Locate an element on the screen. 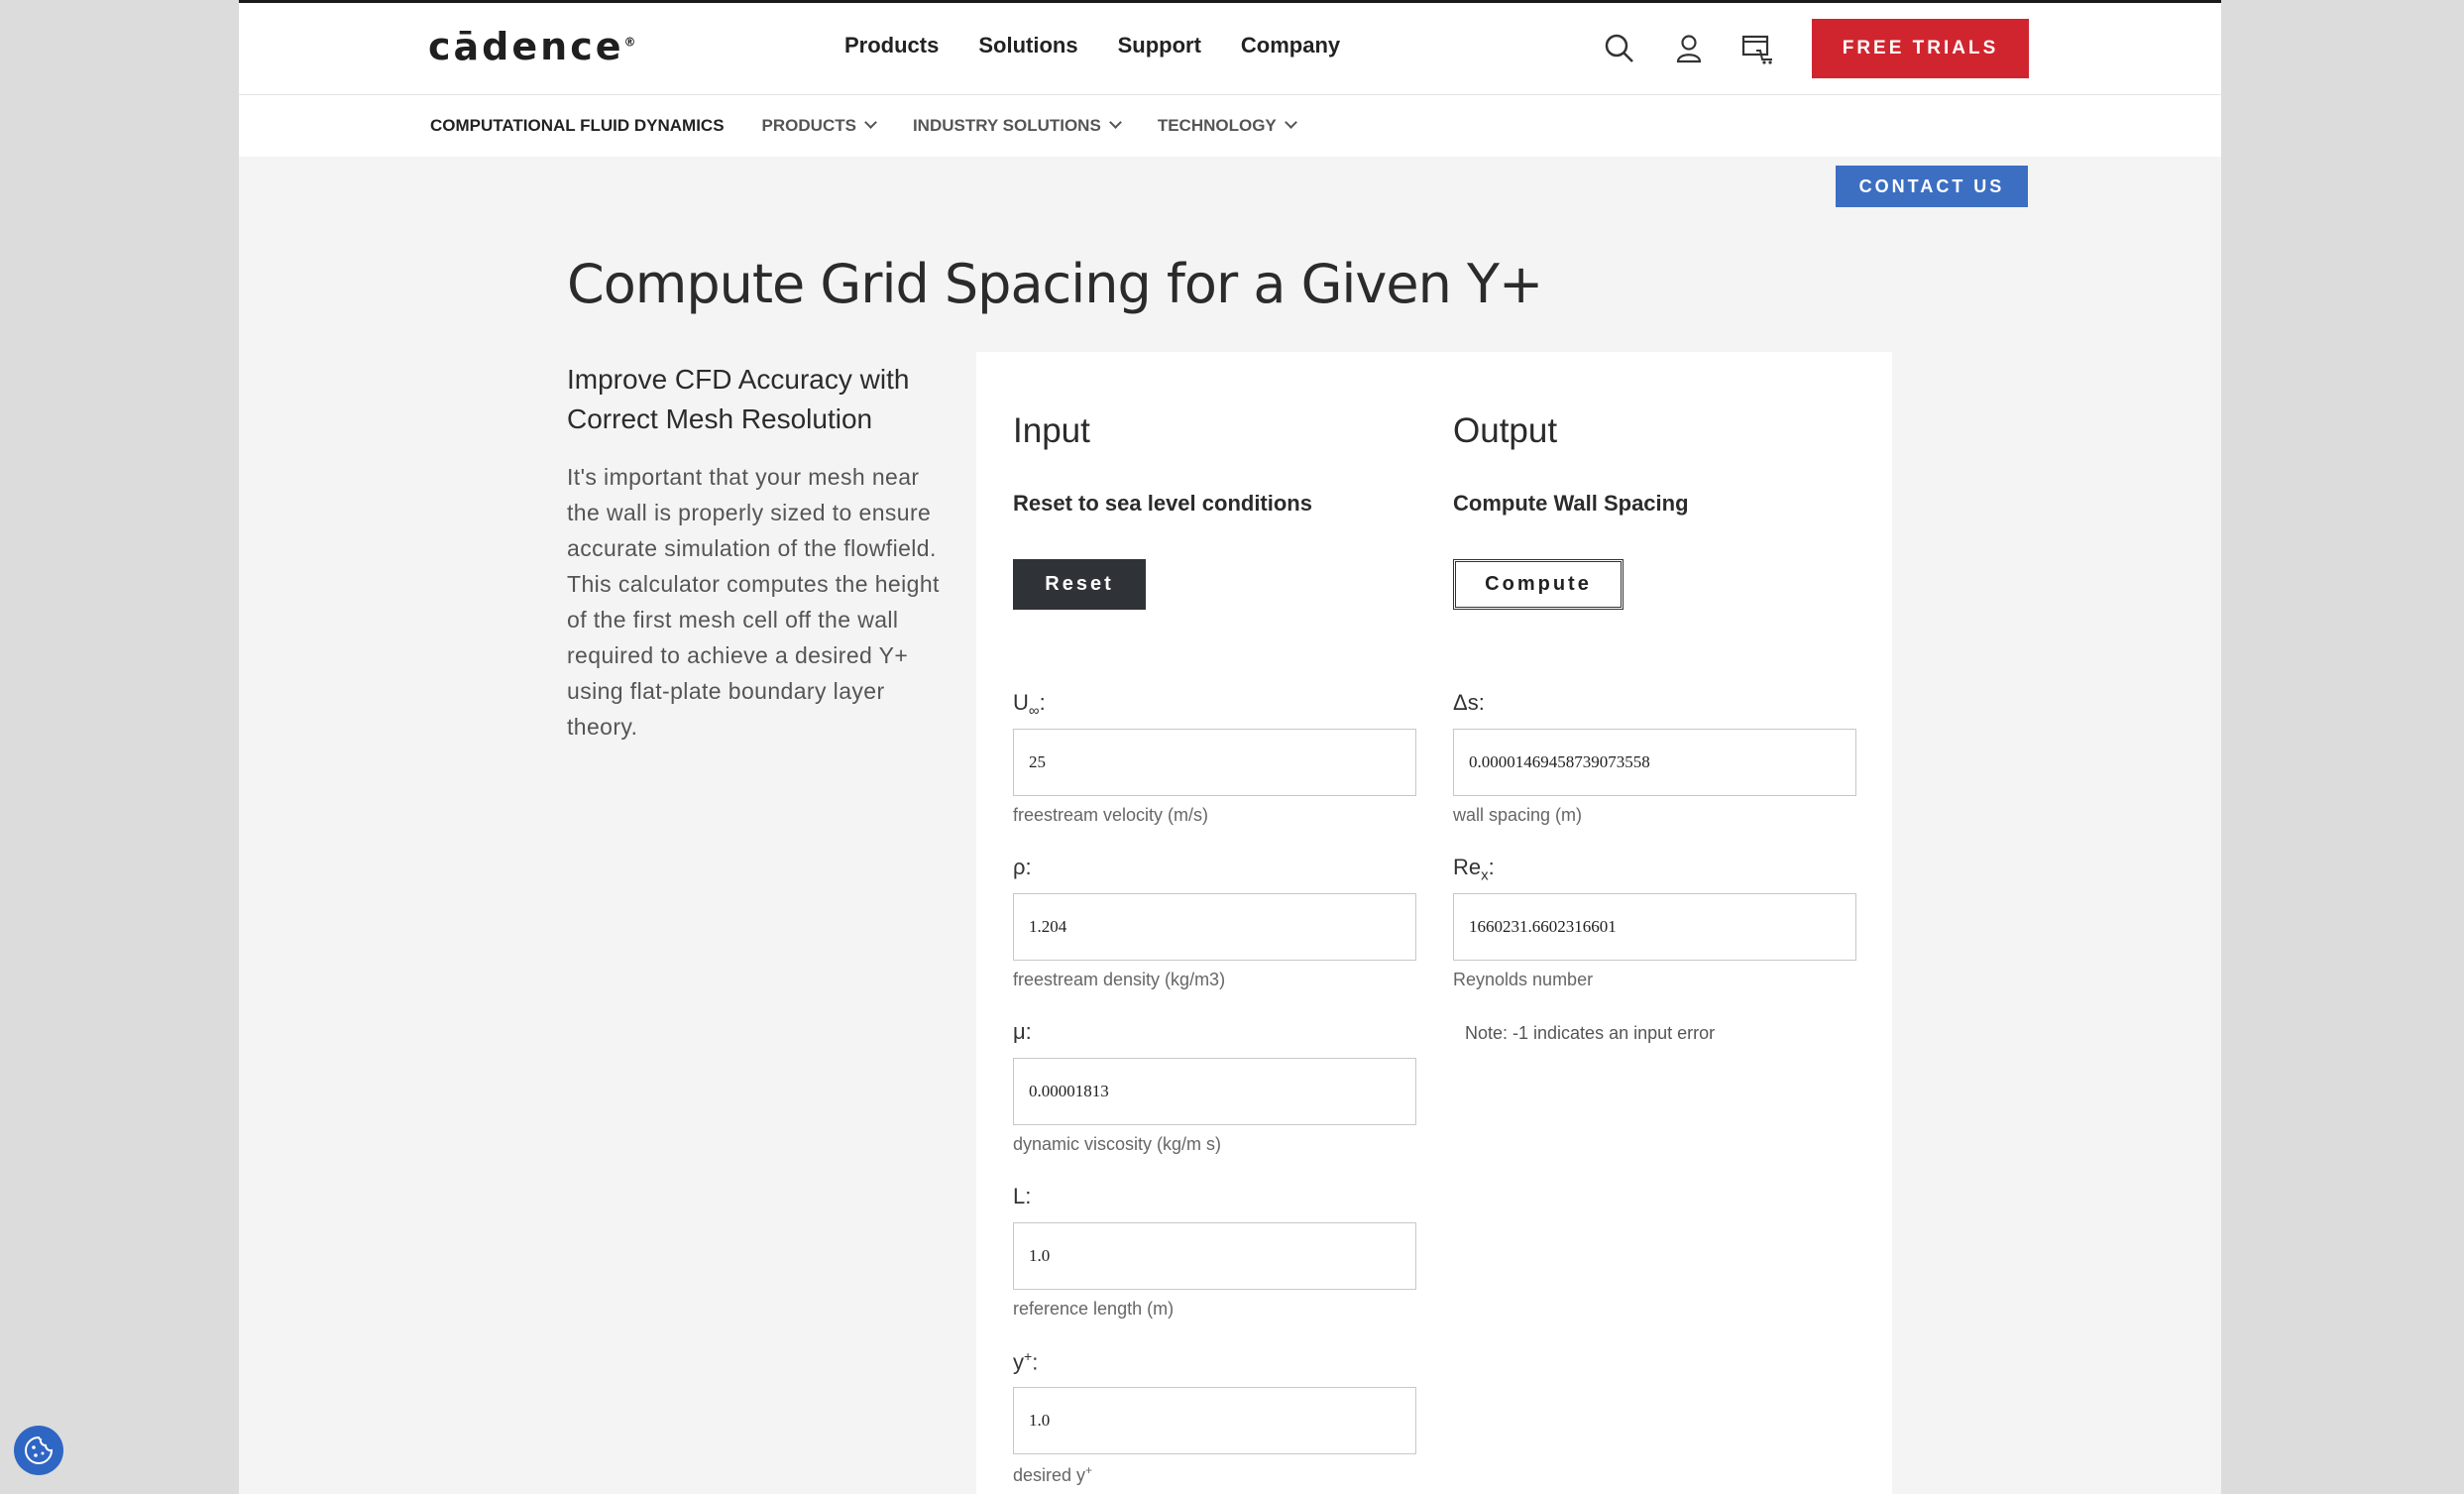 This screenshot has width=2464, height=1494. velocity-input is located at coordinates (1214, 763).